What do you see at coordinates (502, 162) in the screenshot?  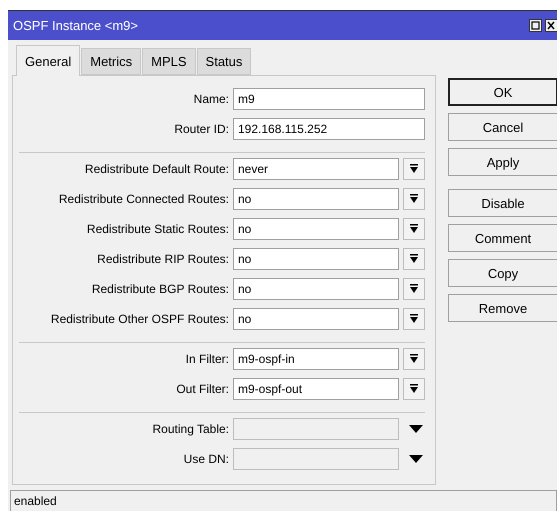 I see `dialog-button: Apply` at bounding box center [502, 162].